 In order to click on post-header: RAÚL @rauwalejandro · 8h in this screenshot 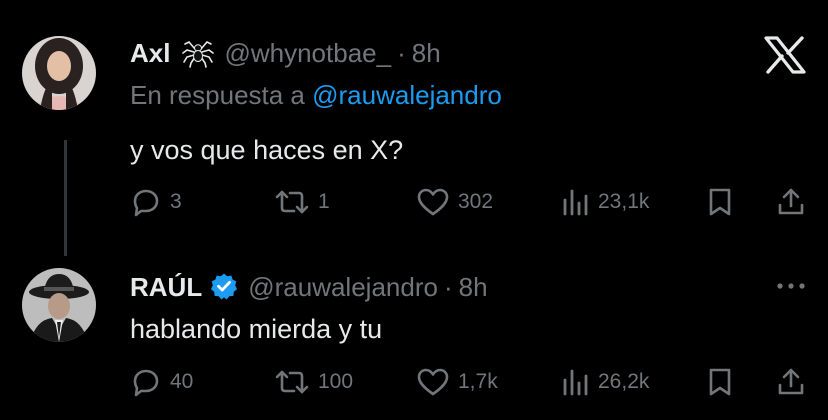, I will do `click(309, 285)`.